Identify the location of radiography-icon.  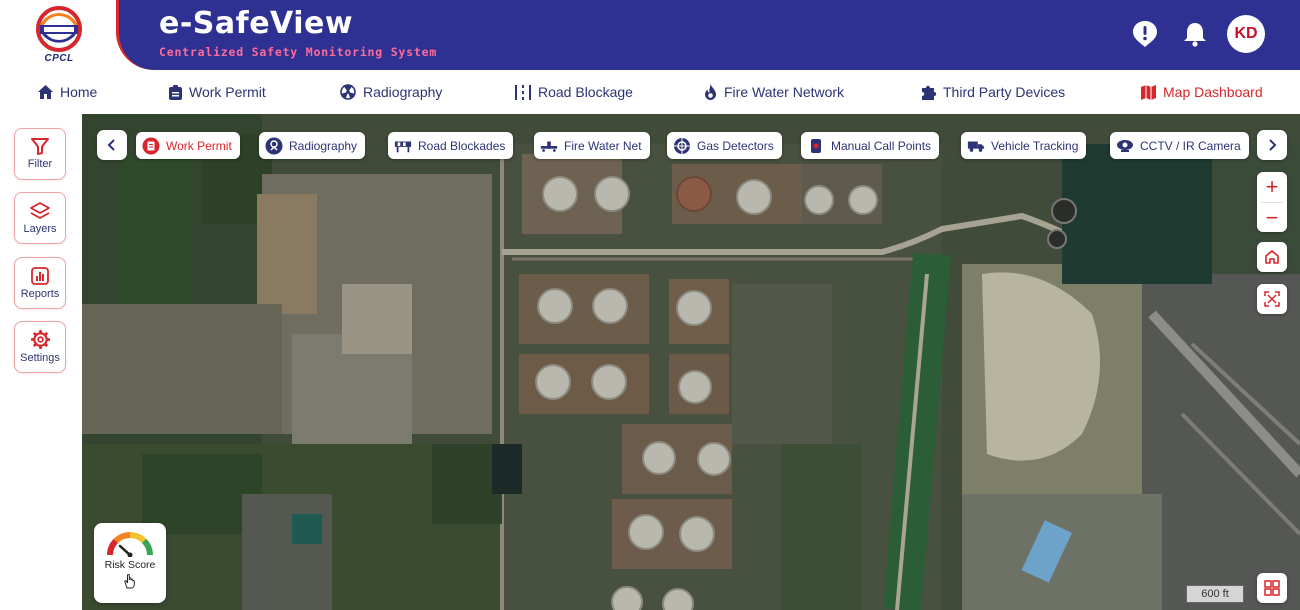
(274, 146).